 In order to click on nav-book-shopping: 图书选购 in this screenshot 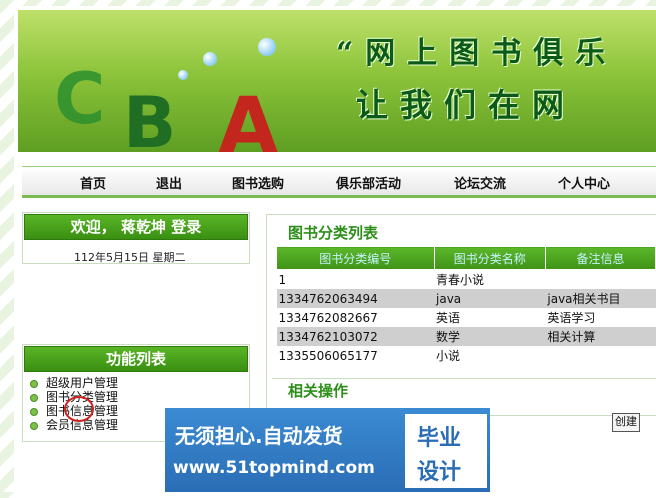, I will do `click(258, 182)`.